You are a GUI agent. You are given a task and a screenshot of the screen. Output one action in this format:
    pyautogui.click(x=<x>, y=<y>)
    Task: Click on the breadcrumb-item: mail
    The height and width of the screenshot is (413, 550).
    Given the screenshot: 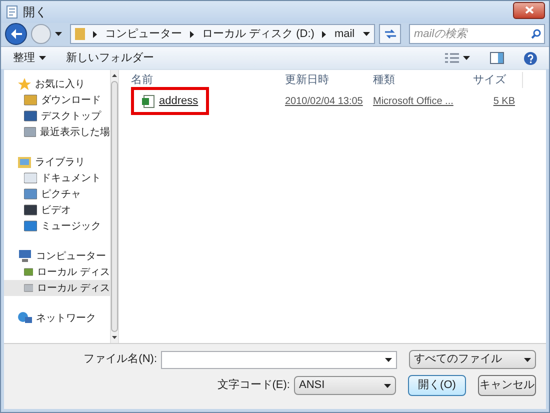 What is the action you would take?
    pyautogui.click(x=344, y=34)
    